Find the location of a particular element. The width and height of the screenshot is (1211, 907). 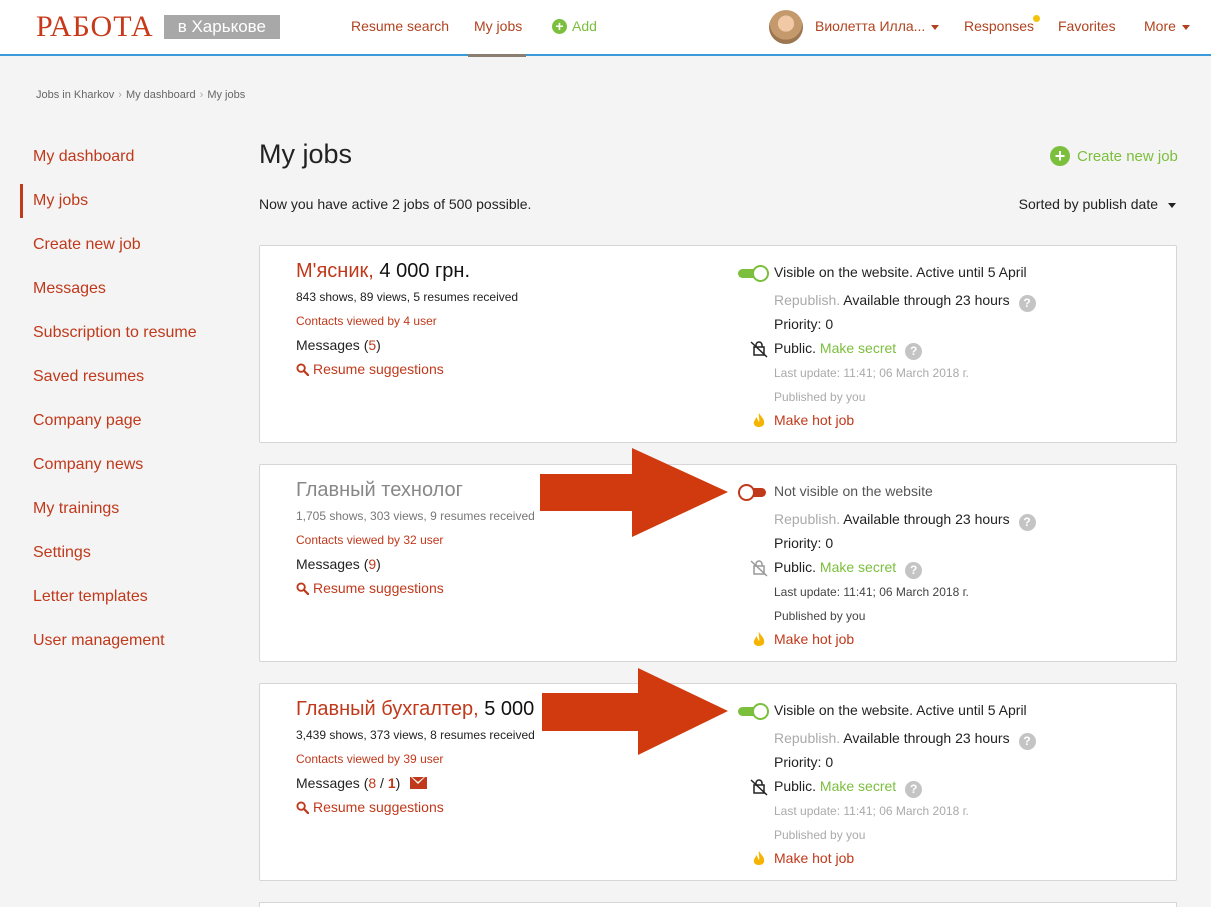

job-card-partial is located at coordinates (718, 904).